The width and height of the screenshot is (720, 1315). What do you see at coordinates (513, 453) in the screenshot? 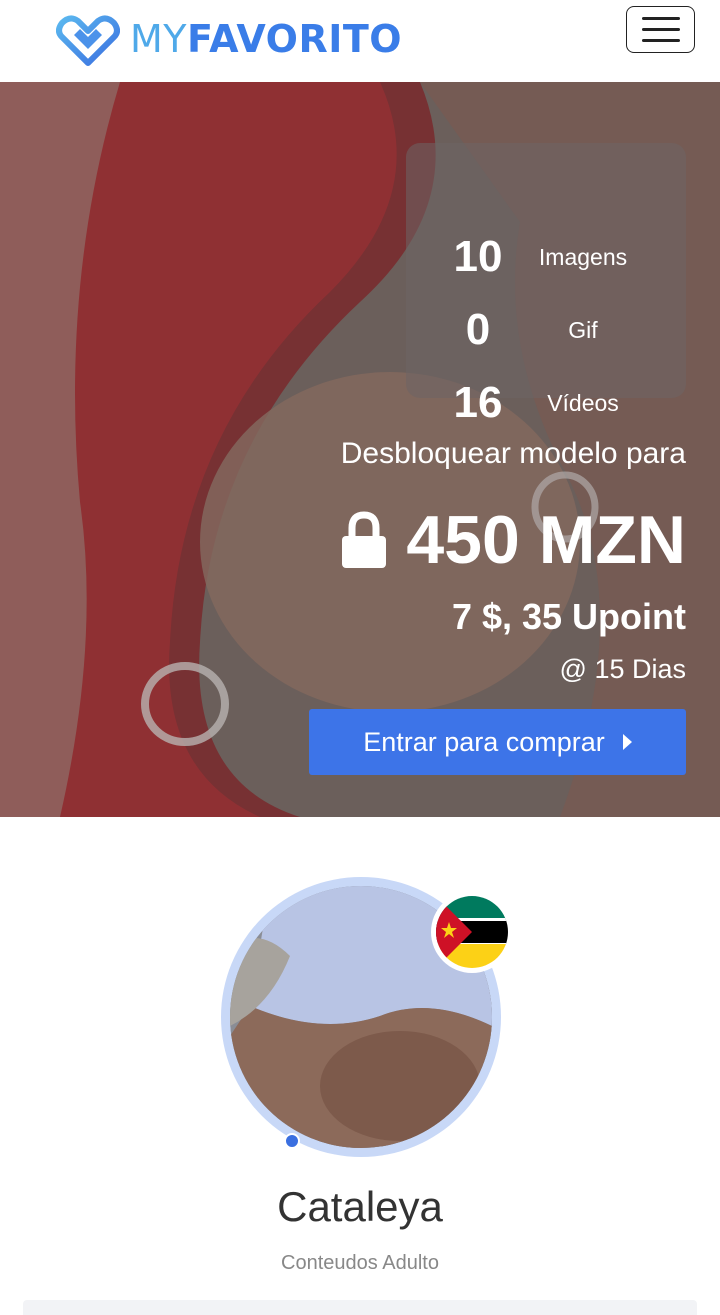
I see `unlock-model-text: Desbloquear modelo para` at bounding box center [513, 453].